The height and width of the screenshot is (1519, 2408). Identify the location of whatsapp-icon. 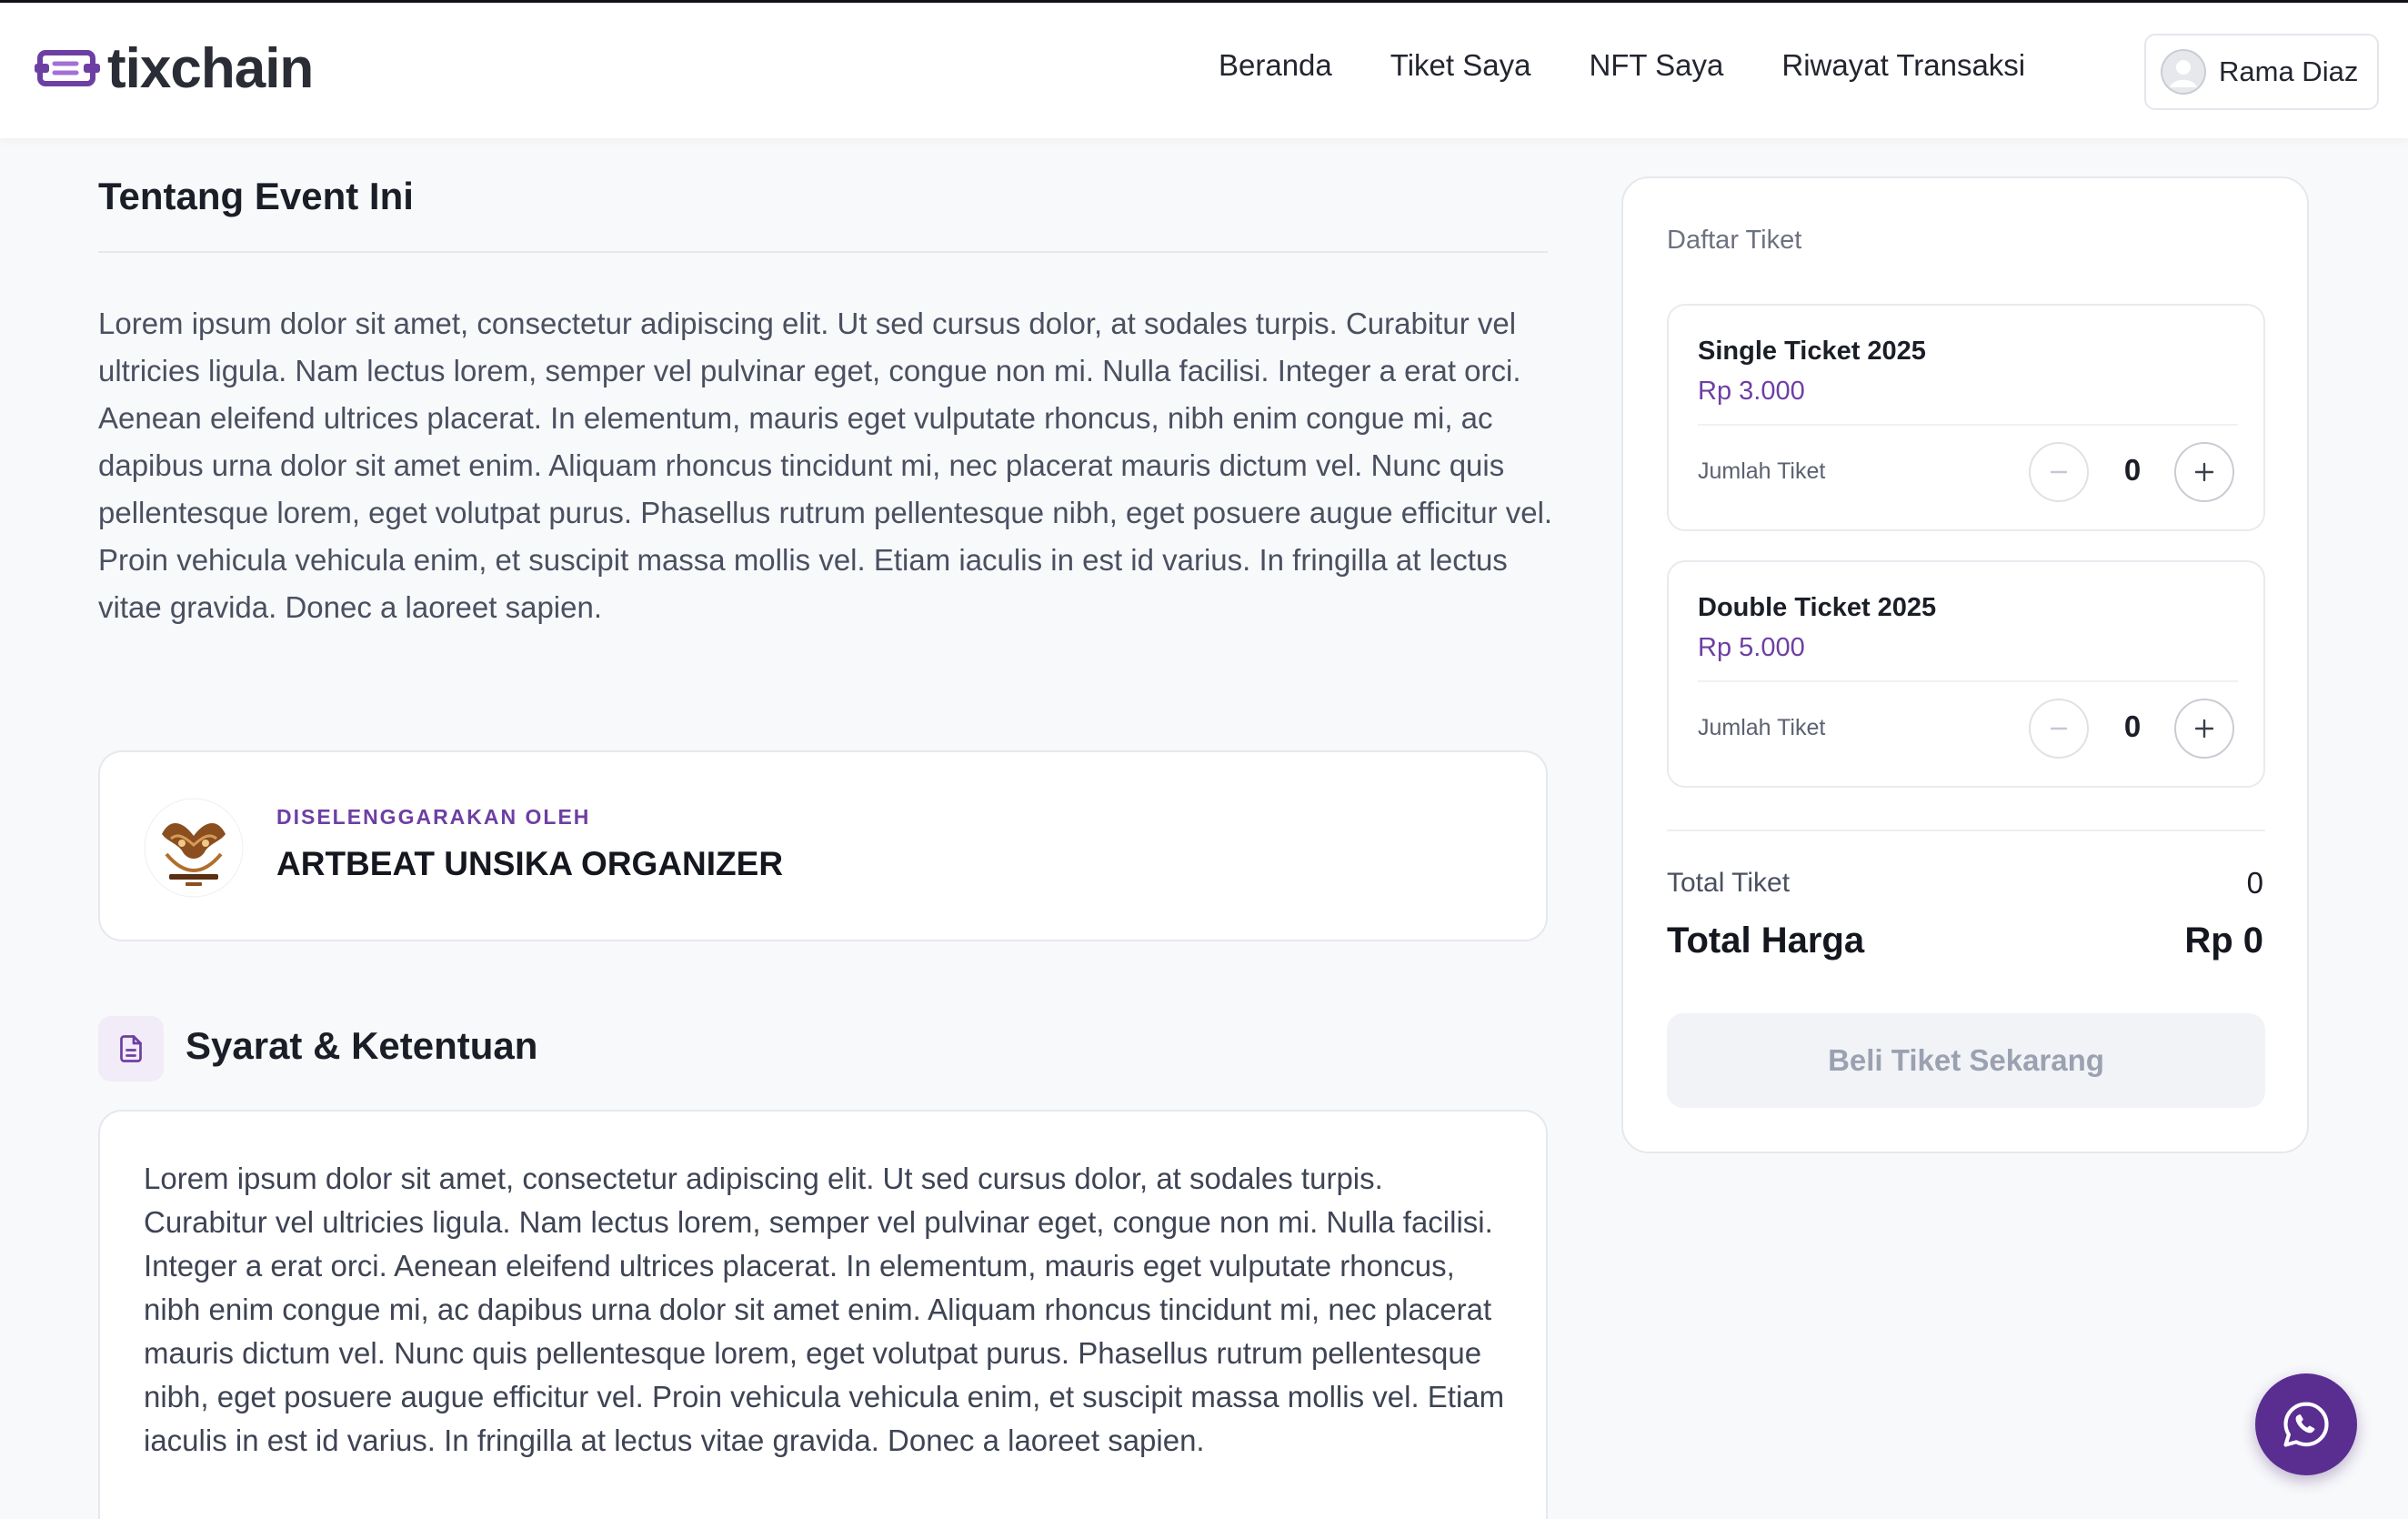
(2306, 1424).